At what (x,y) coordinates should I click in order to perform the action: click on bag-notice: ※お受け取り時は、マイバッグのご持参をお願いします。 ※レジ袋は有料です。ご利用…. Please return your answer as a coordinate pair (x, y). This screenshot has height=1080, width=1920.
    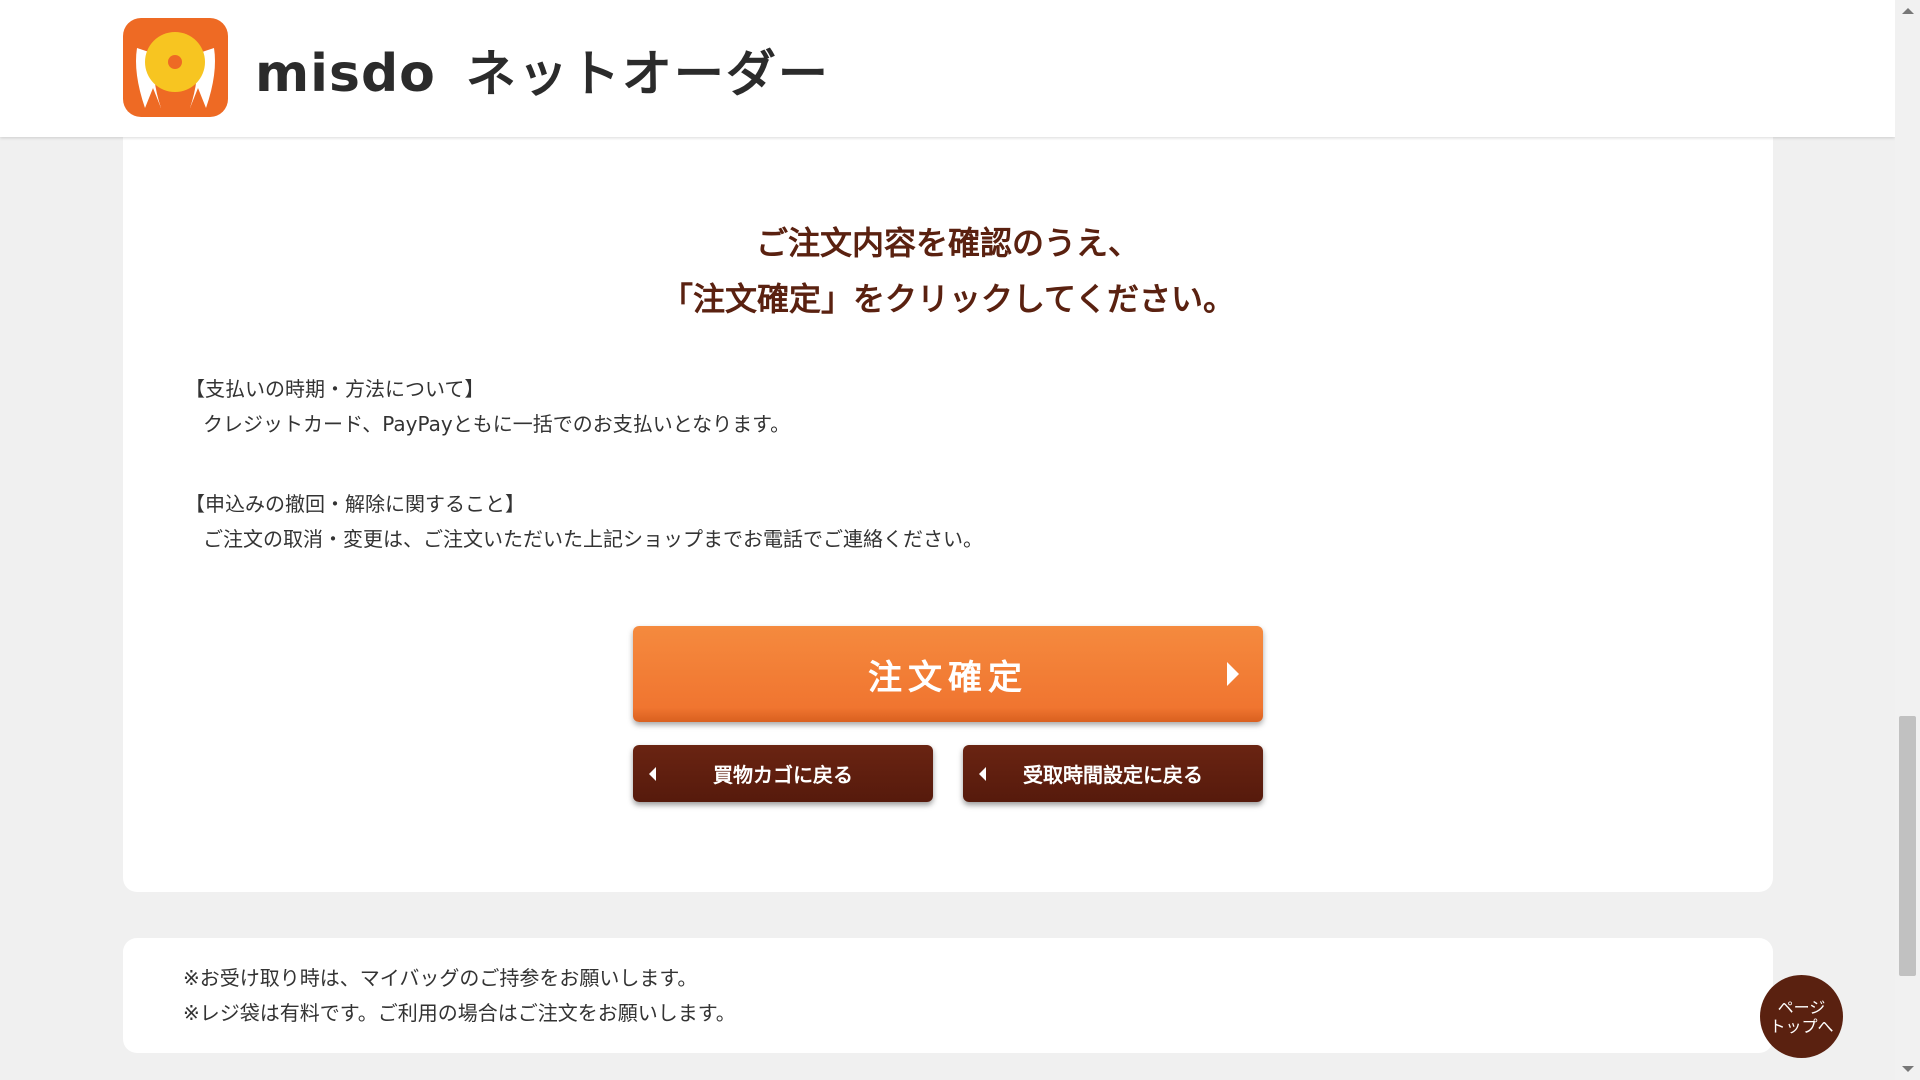
    Looking at the image, I should click on (459, 996).